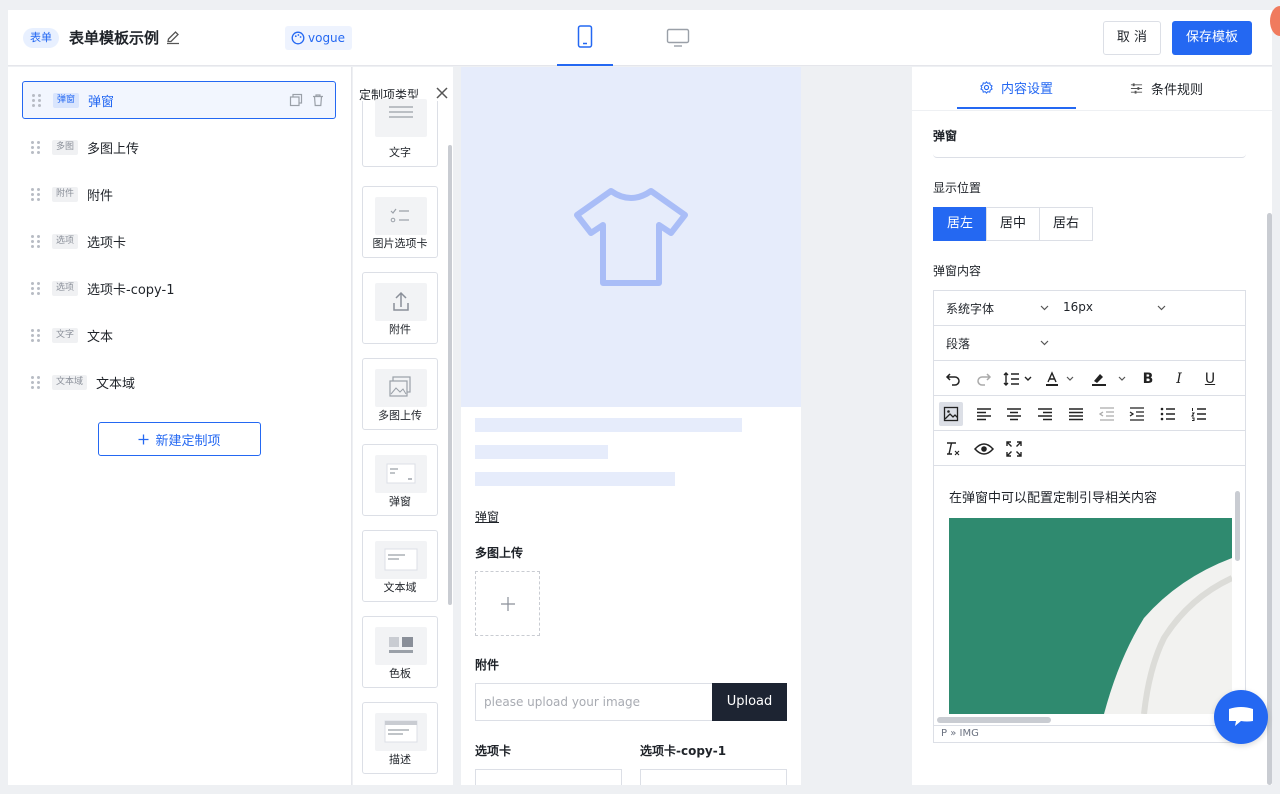  I want to click on type-card-textarea: 文本域, so click(400, 566).